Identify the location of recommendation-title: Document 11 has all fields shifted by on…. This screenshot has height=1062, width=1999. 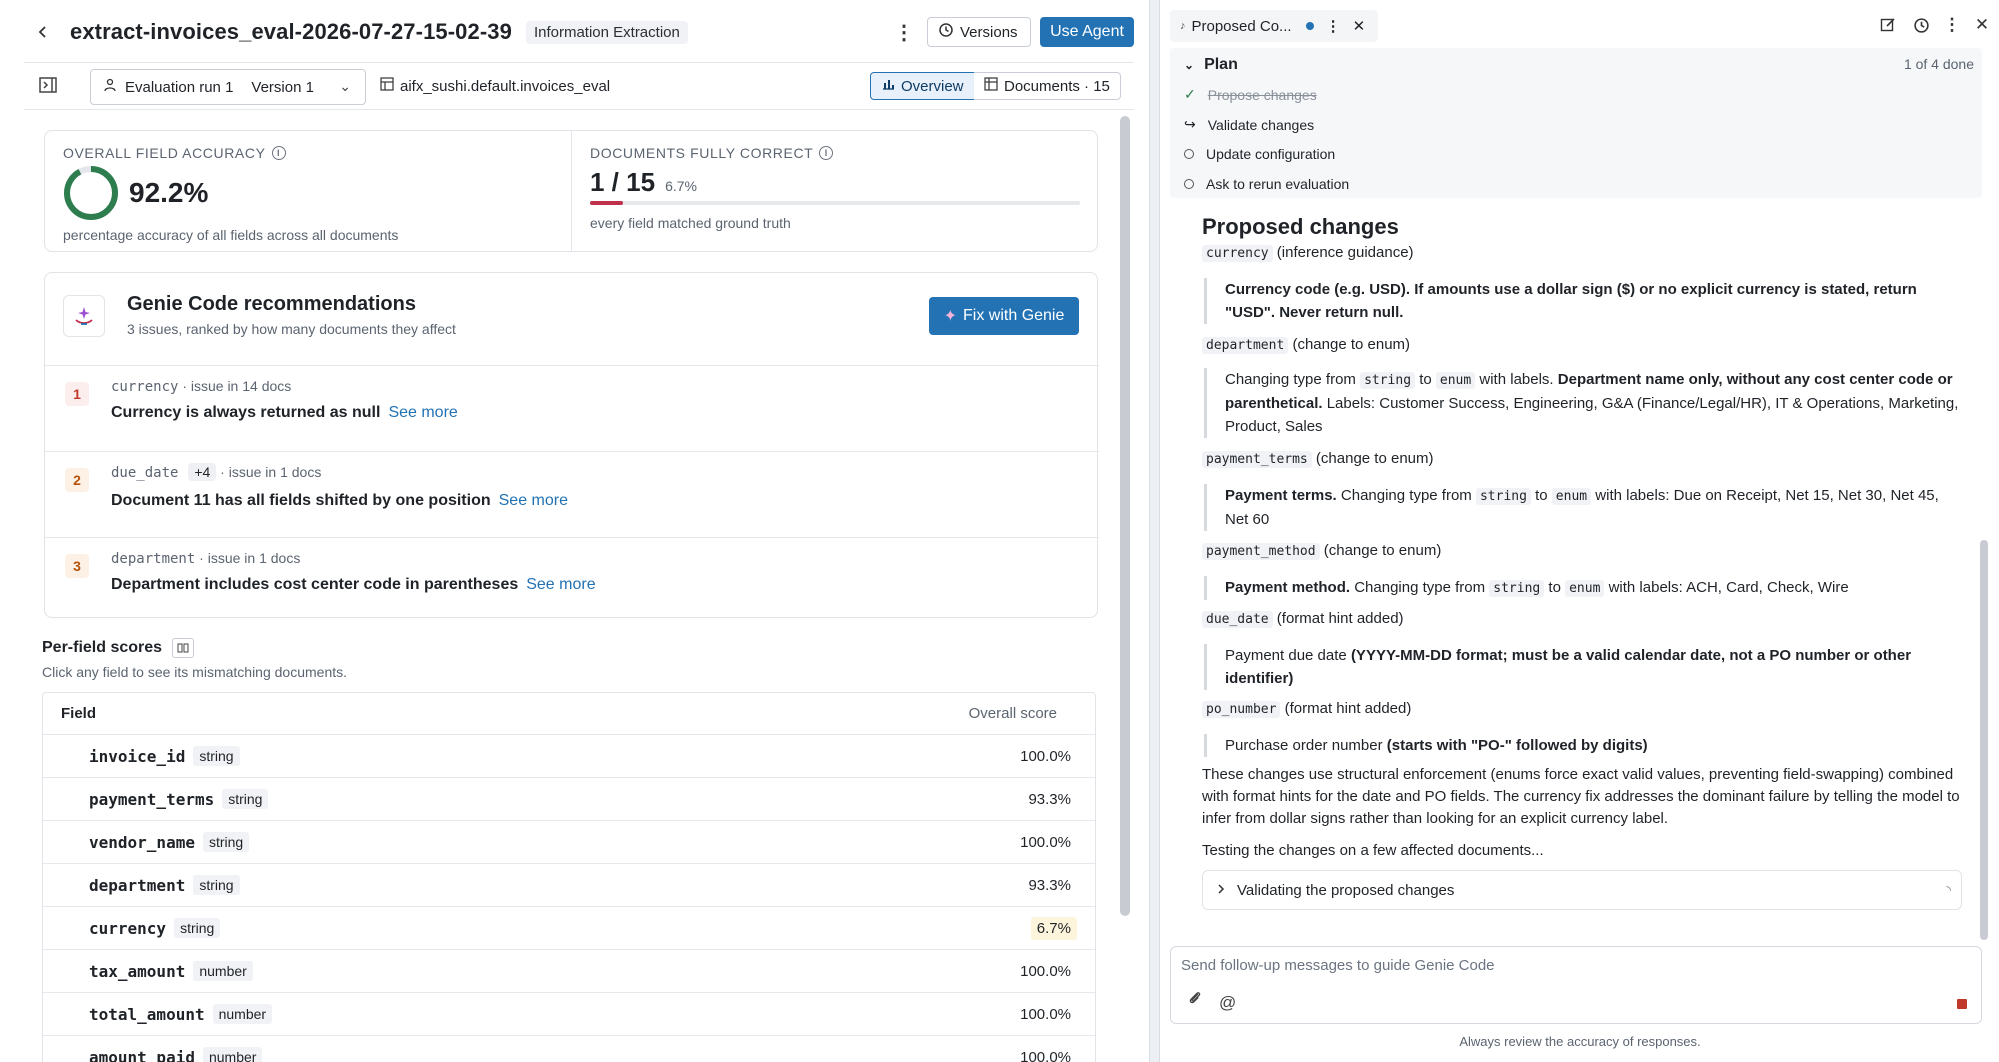
(339, 501).